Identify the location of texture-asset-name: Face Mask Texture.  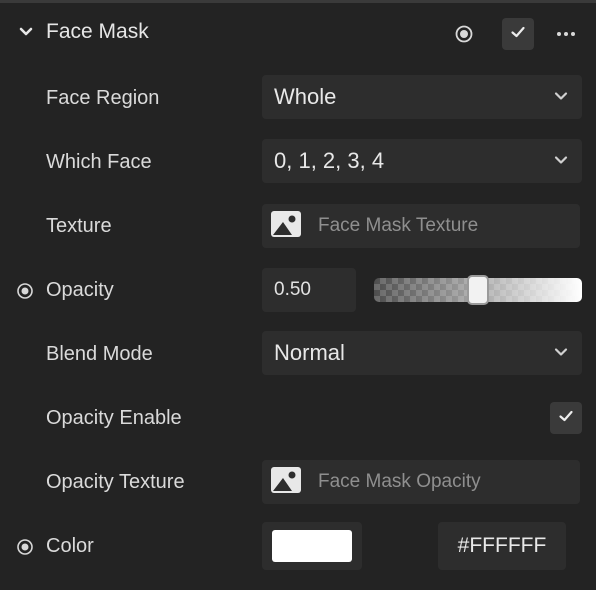
(398, 225).